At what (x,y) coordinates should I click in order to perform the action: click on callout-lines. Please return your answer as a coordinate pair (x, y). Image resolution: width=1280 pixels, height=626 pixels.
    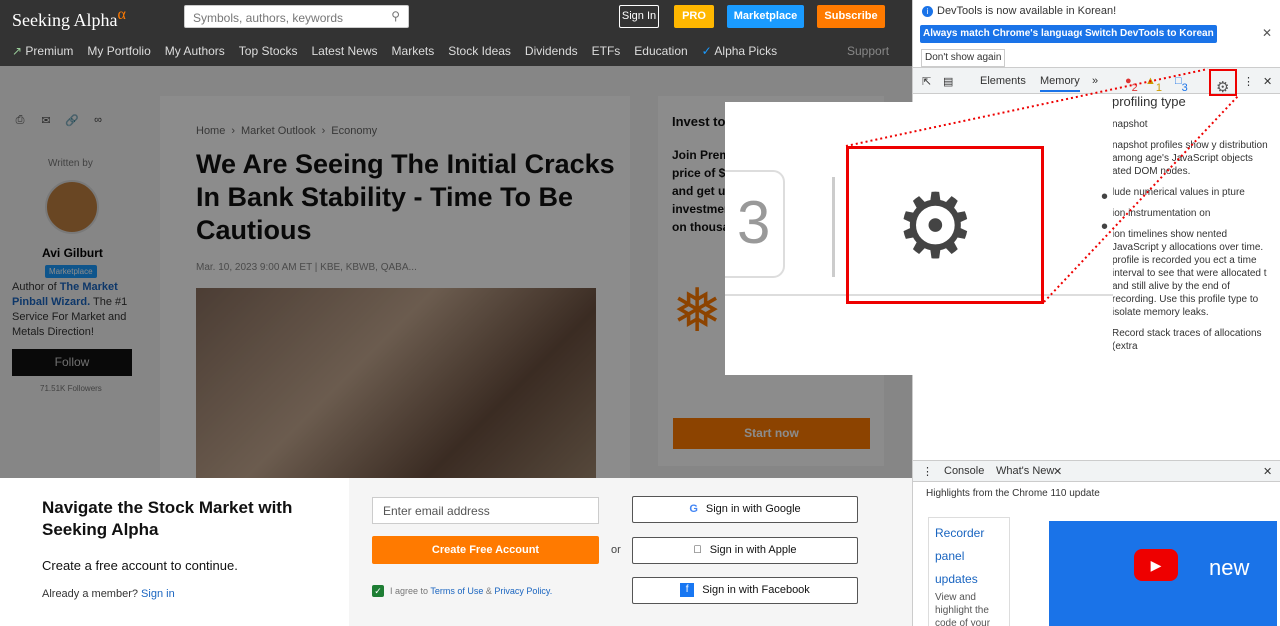
    Looking at the image, I should click on (1042, 185).